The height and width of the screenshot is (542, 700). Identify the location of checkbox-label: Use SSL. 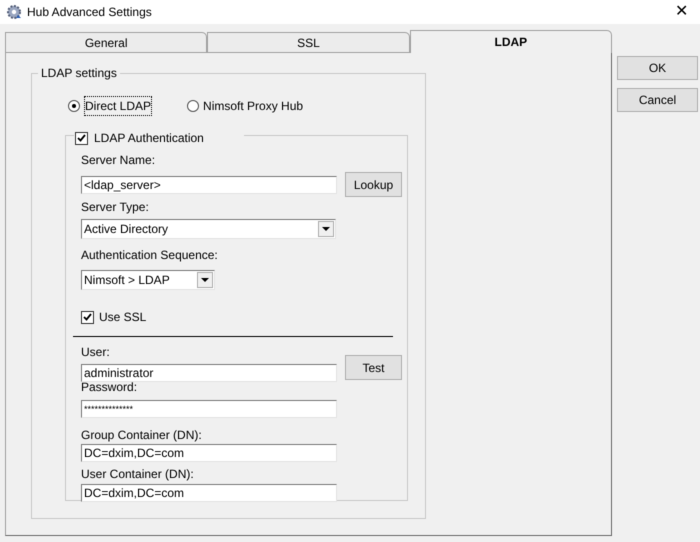
(122, 317).